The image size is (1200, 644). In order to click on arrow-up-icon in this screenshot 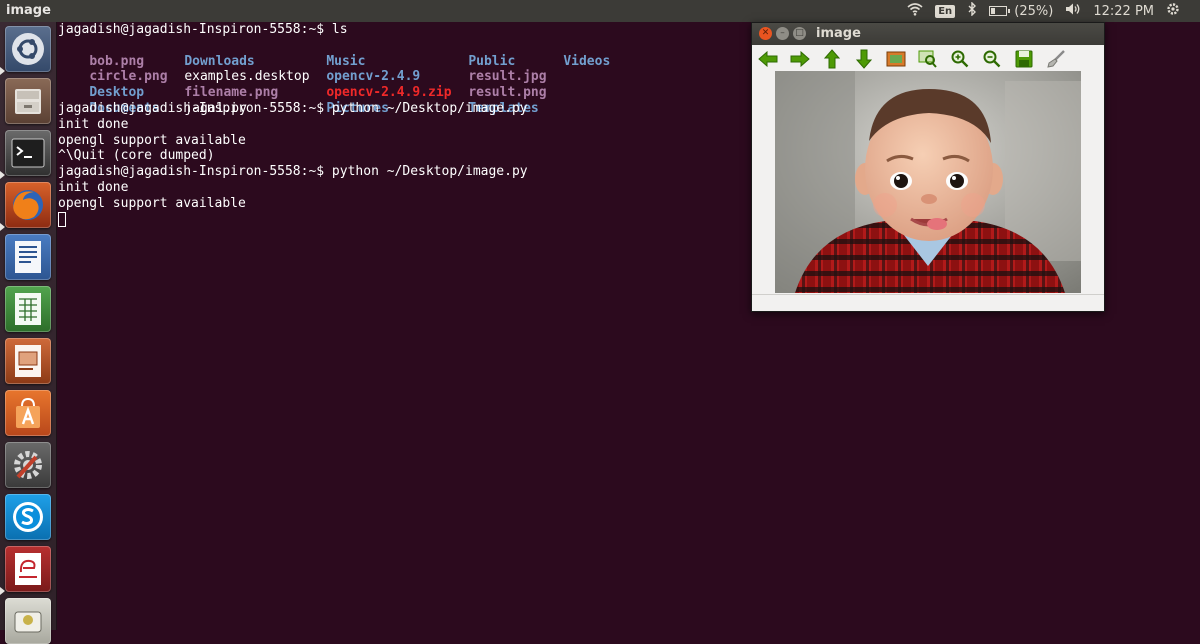, I will do `click(832, 59)`.